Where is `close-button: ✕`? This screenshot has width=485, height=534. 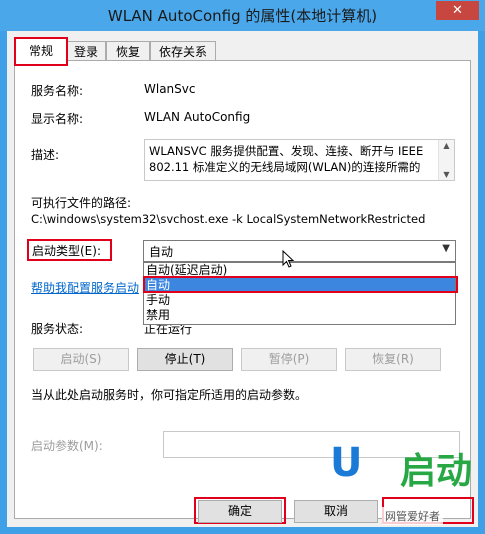
close-button: ✕ is located at coordinates (457, 10).